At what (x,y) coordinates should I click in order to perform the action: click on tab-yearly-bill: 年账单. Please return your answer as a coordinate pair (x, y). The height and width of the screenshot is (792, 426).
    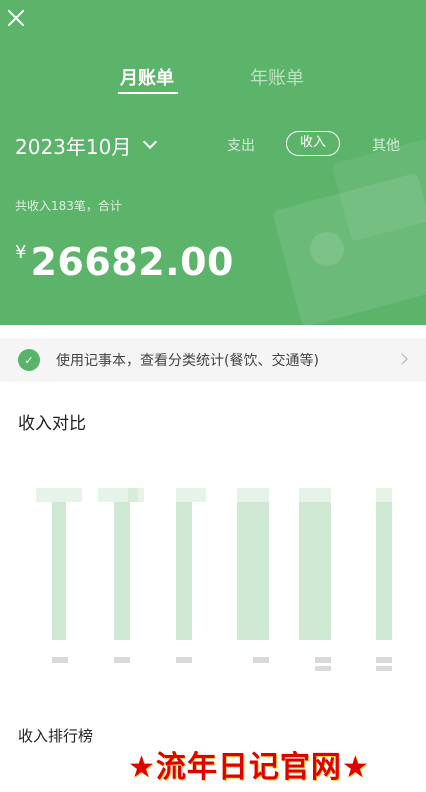
    Looking at the image, I should click on (277, 77).